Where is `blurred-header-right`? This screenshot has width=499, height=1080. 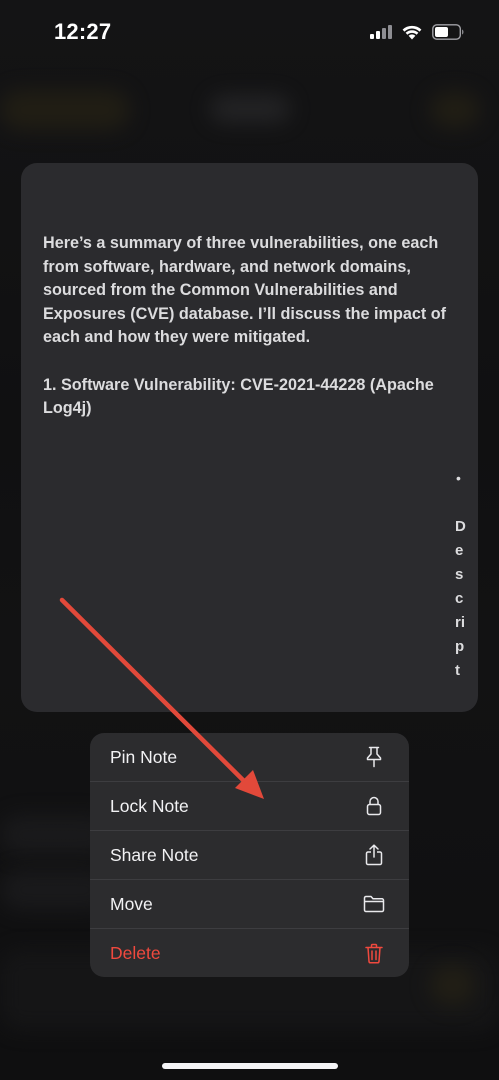 blurred-header-right is located at coordinates (455, 110).